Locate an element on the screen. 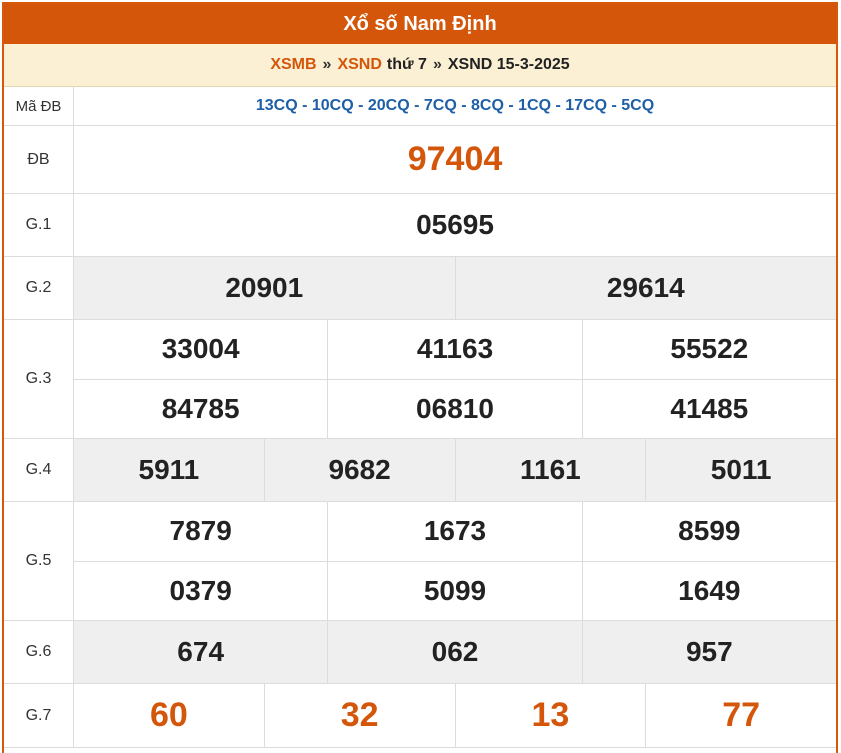 The width and height of the screenshot is (841, 753). prize-number: 062 is located at coordinates (454, 652).